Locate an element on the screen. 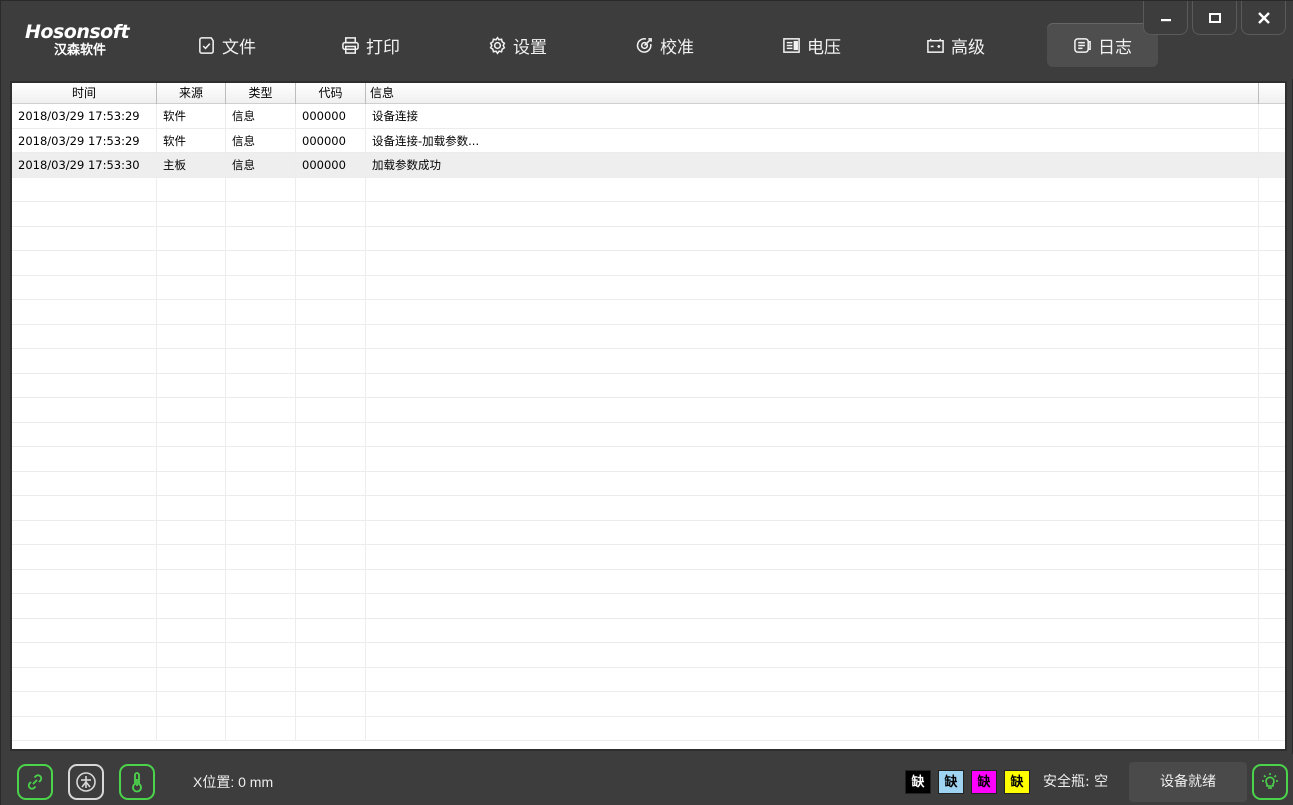  column-header-info: 信息 is located at coordinates (812, 93).